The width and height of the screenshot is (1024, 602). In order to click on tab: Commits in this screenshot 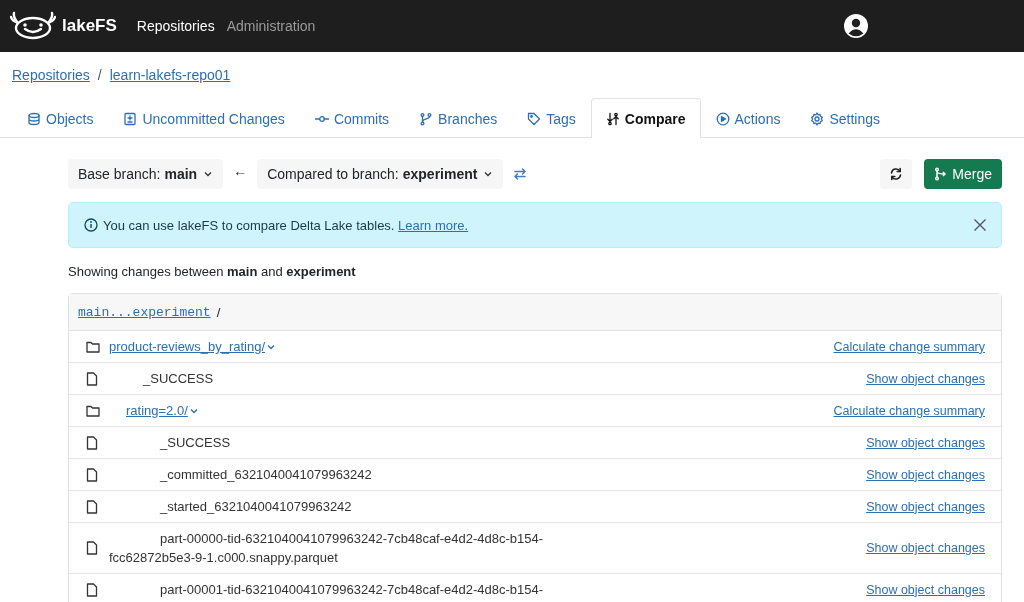, I will do `click(352, 118)`.